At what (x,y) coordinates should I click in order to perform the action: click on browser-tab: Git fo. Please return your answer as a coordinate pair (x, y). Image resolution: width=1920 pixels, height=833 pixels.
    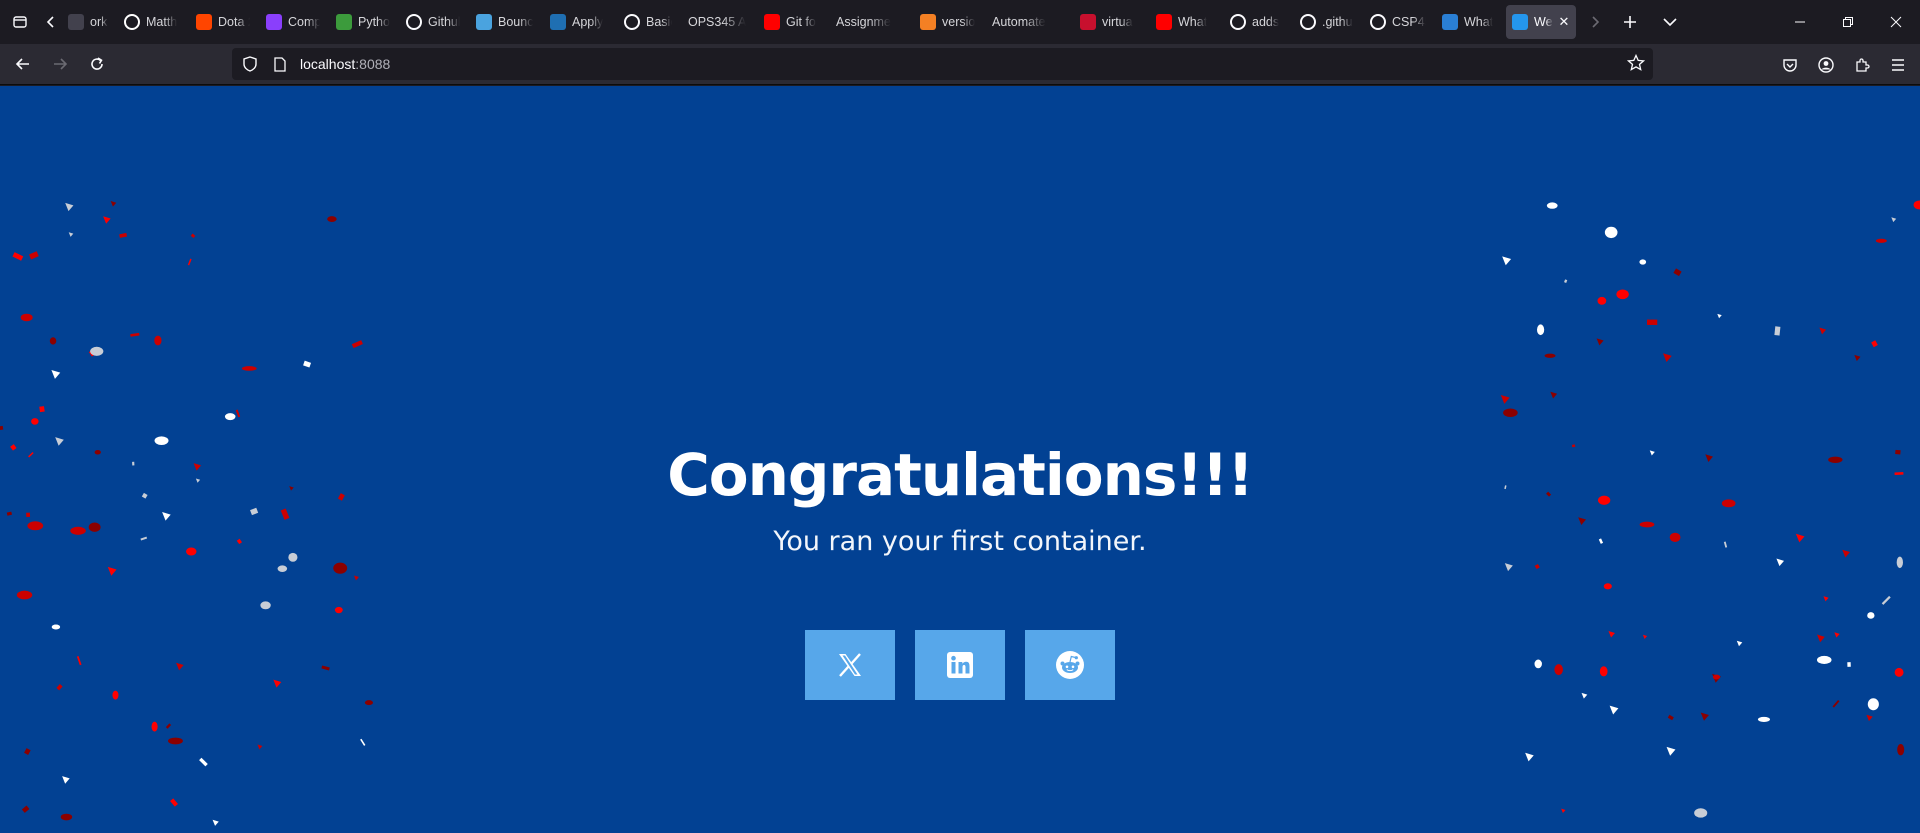
    Looking at the image, I should click on (792, 22).